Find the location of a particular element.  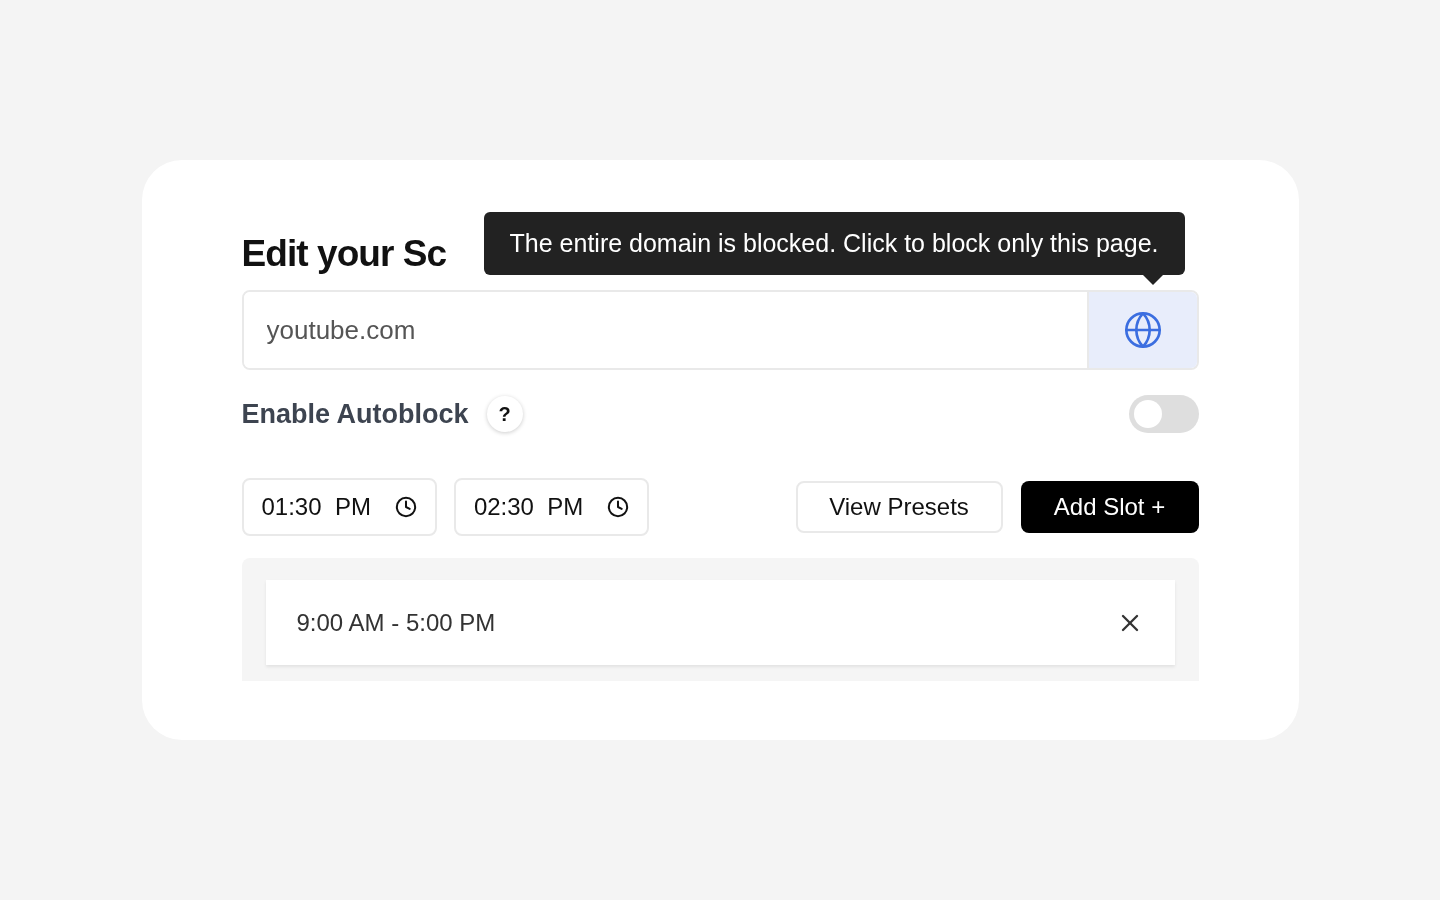

domain-field: youtube.com is located at coordinates (720, 330).